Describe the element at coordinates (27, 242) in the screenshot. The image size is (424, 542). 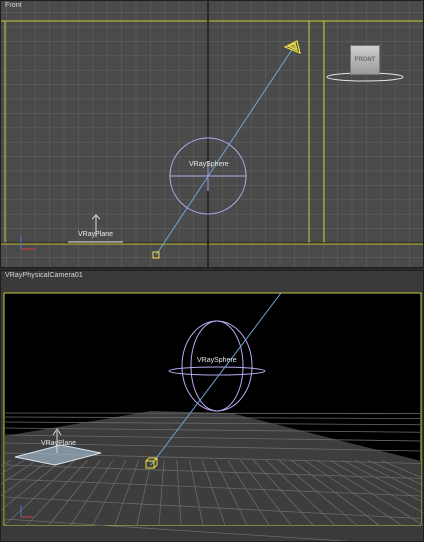
I see `axis-tripod-icon` at that location.